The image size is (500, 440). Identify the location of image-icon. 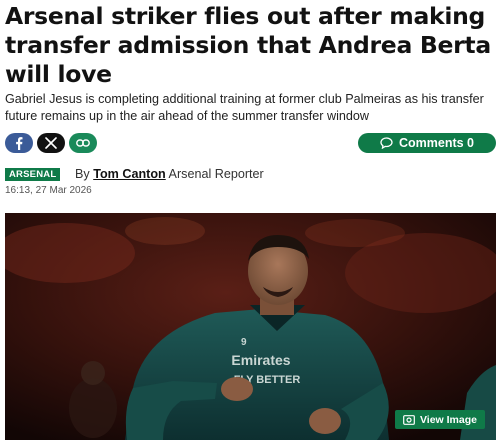
(409, 419).